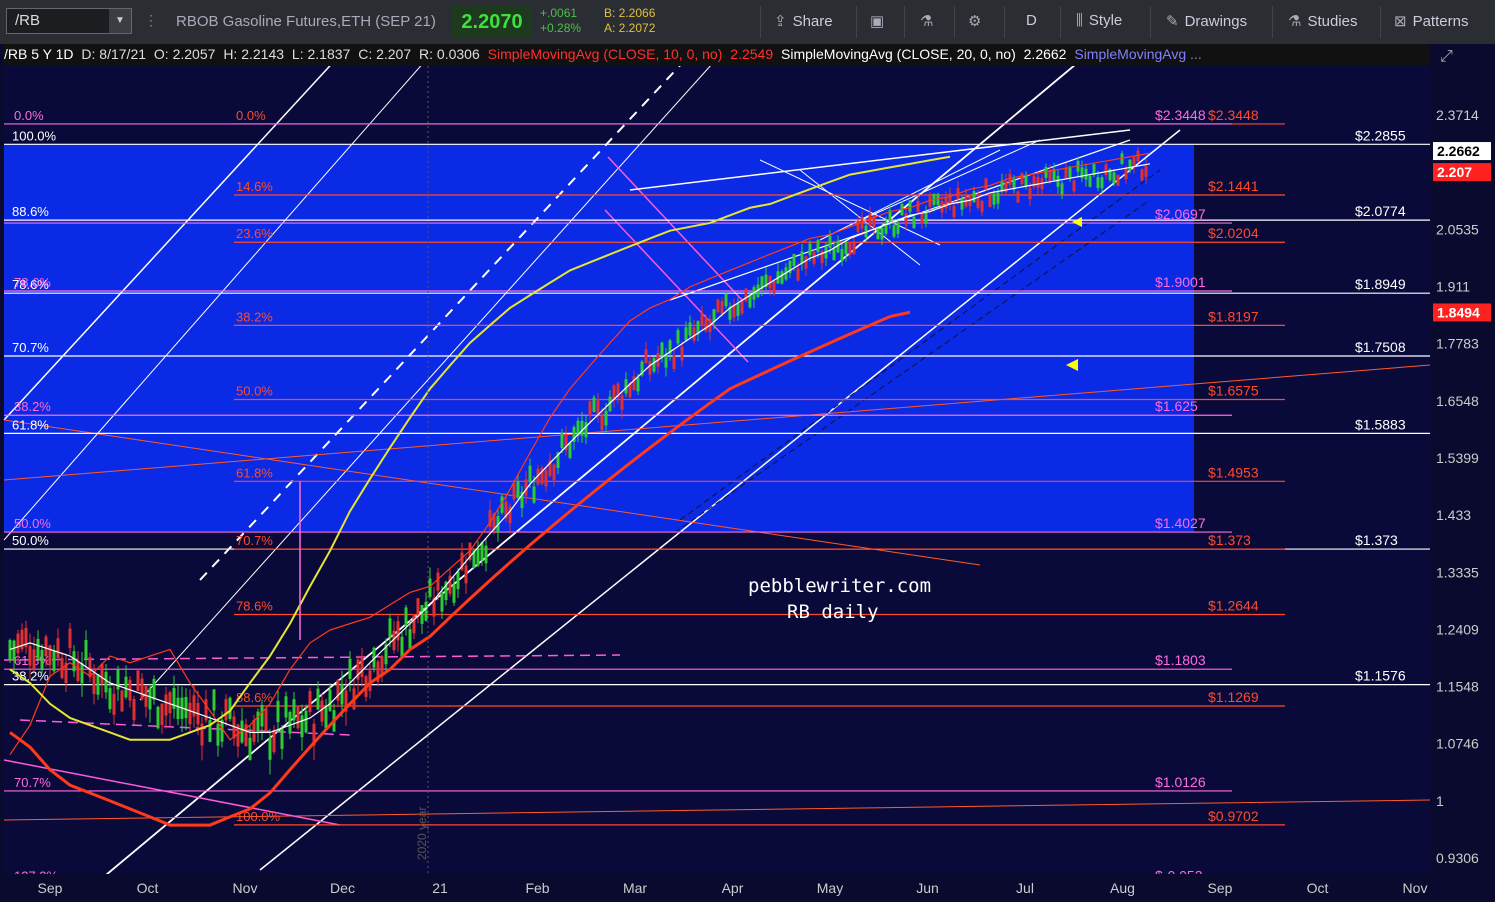 The width and height of the screenshot is (1495, 902). What do you see at coordinates (1099, 20) in the screenshot?
I see `style-button: ⫼ Style` at bounding box center [1099, 20].